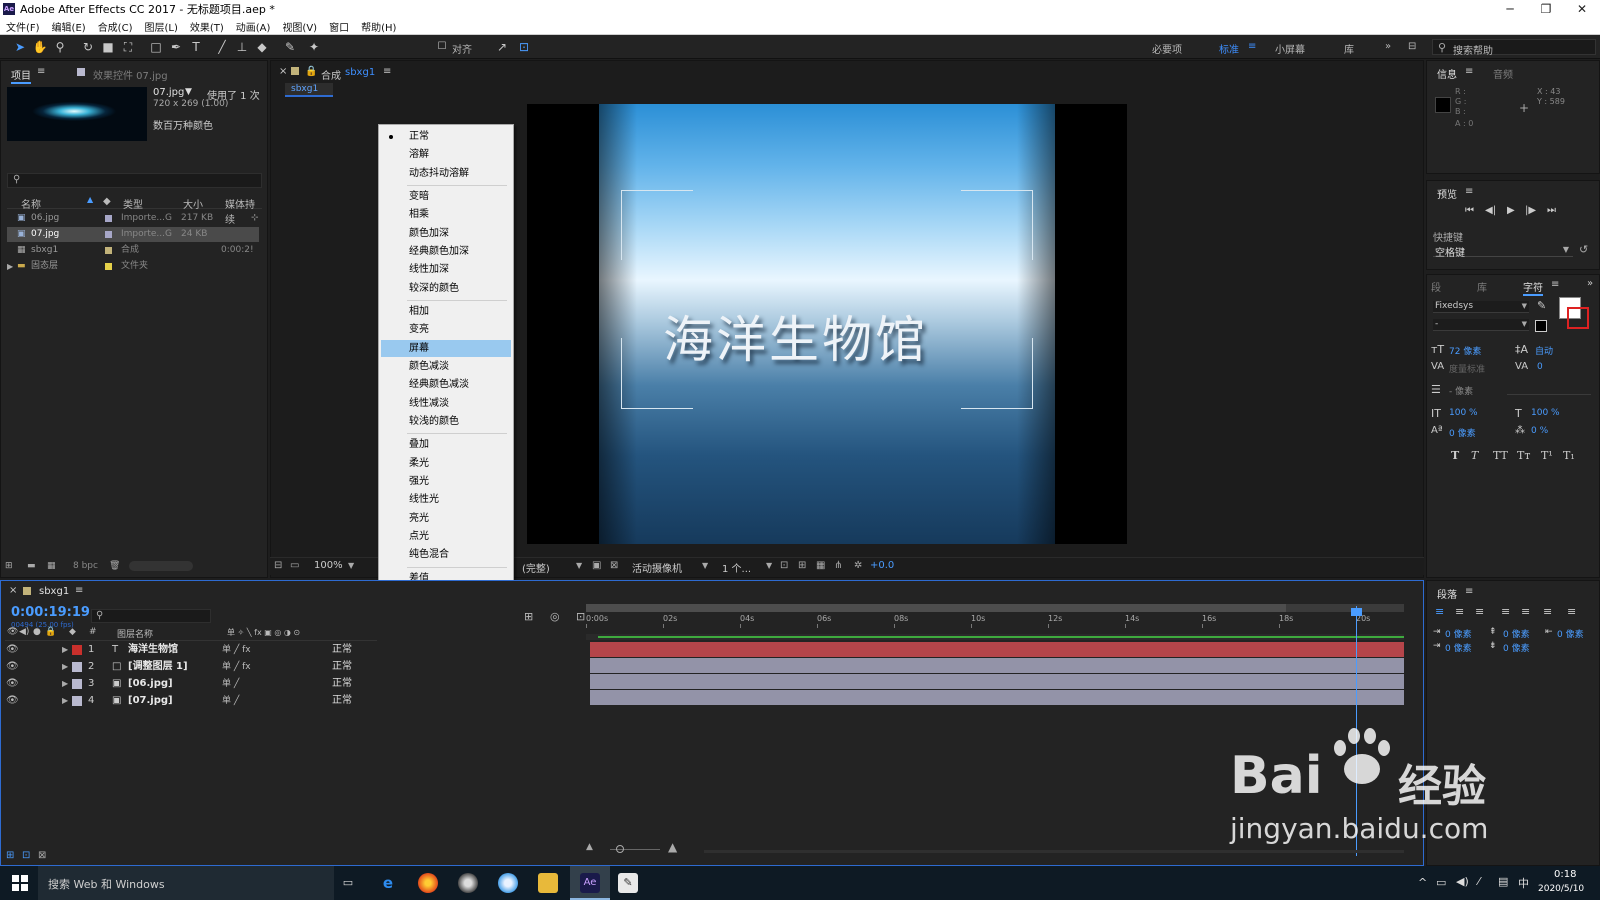 This screenshot has width=1600, height=900. Describe the element at coordinates (1500, 455) in the screenshot. I see `all-caps-button: TT` at that location.